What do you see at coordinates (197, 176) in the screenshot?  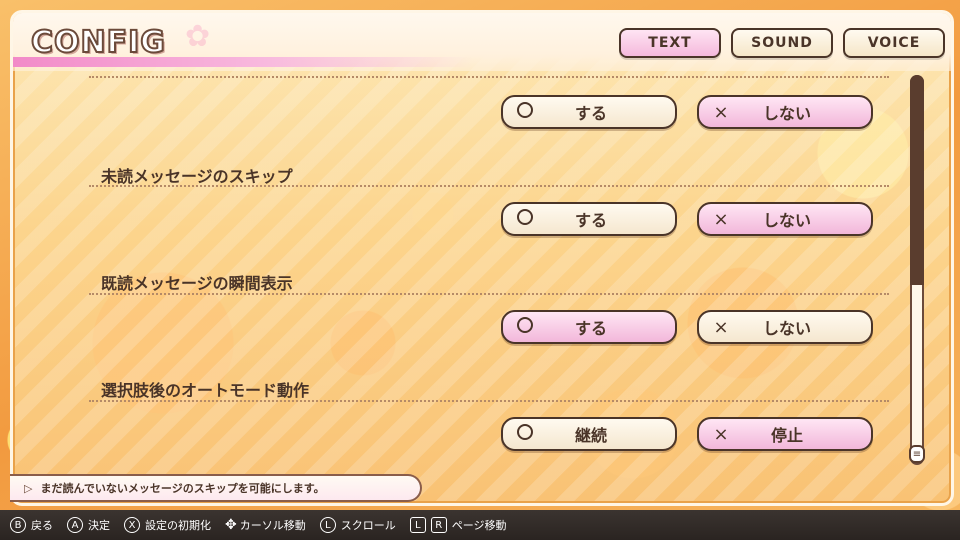 I see `setting-label-unread-skip: 未読メッセージのスキップ` at bounding box center [197, 176].